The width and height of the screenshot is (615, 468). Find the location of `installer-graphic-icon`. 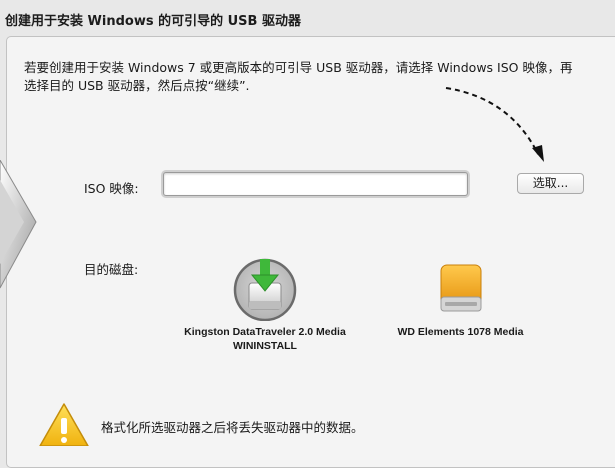

installer-graphic-icon is located at coordinates (18, 224).